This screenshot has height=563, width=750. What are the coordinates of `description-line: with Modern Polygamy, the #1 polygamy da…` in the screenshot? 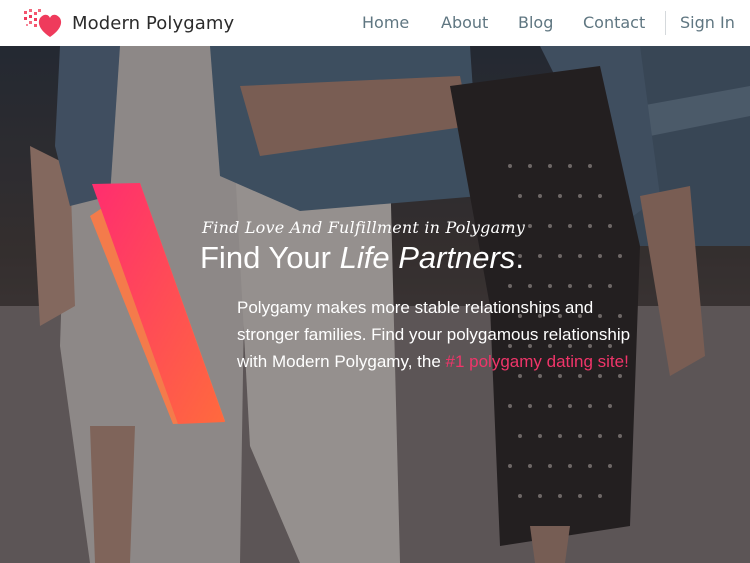 It's located at (457, 361).